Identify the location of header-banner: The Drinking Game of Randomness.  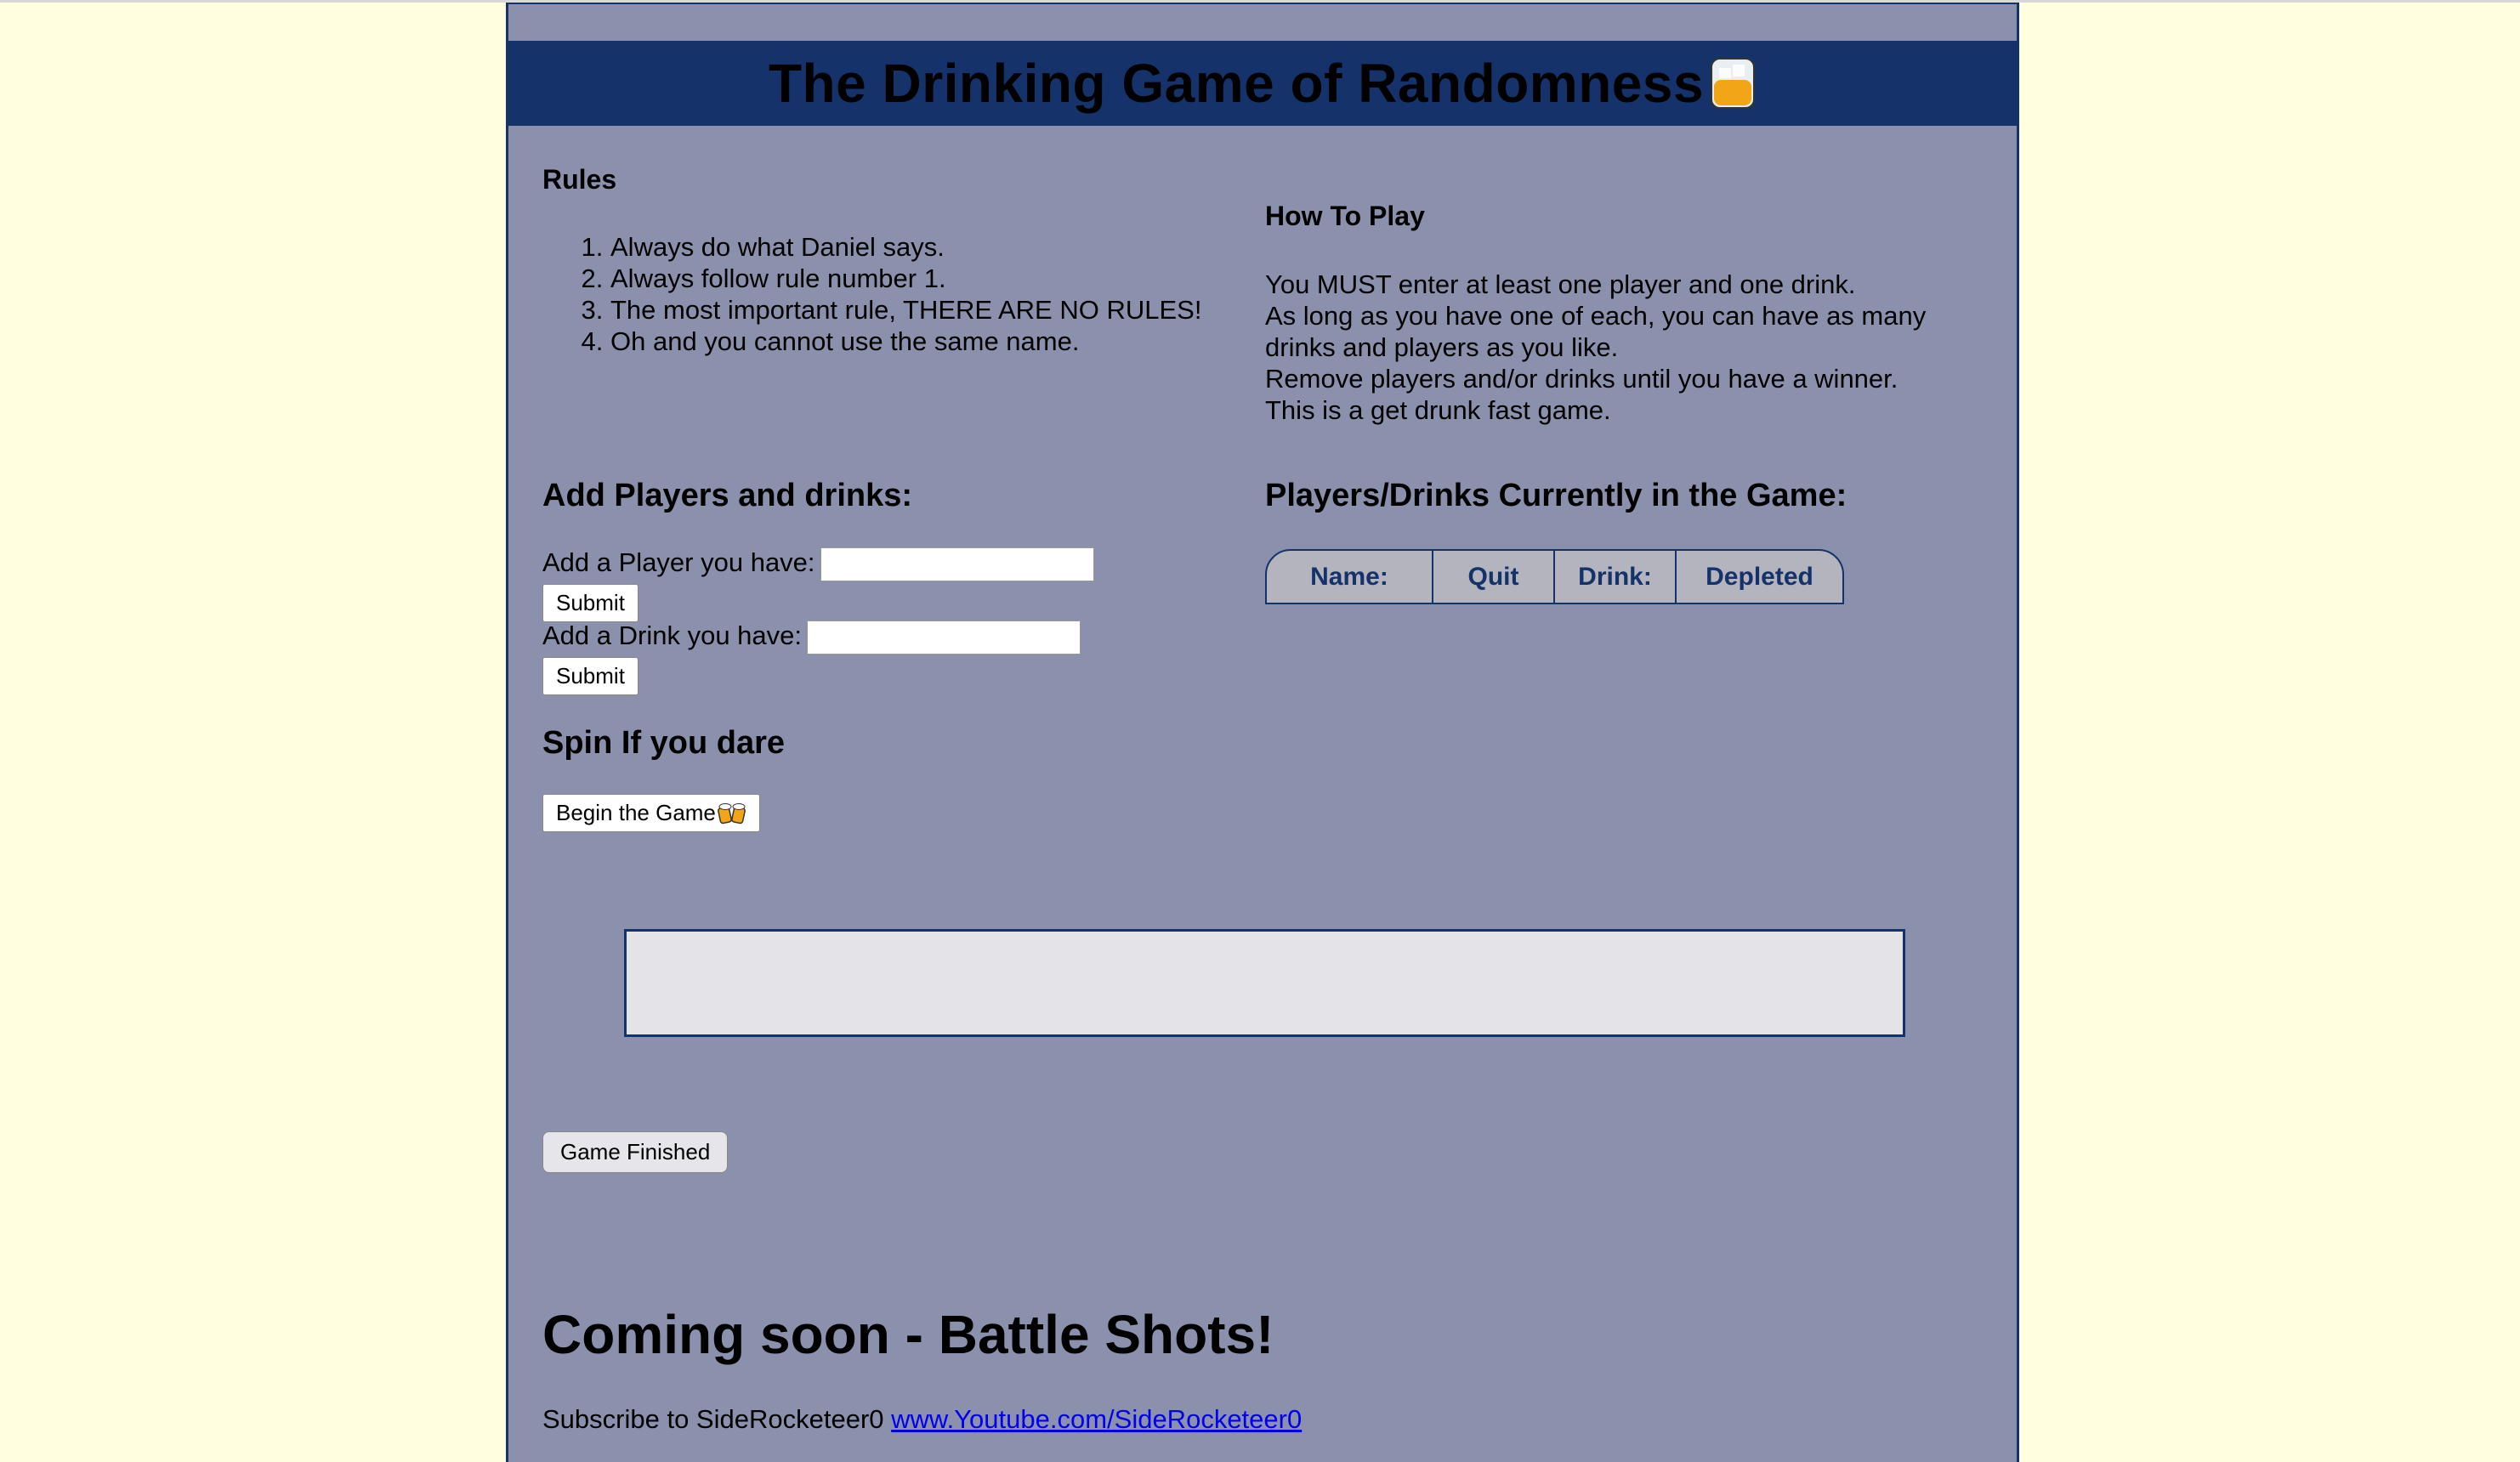
(1262, 83).